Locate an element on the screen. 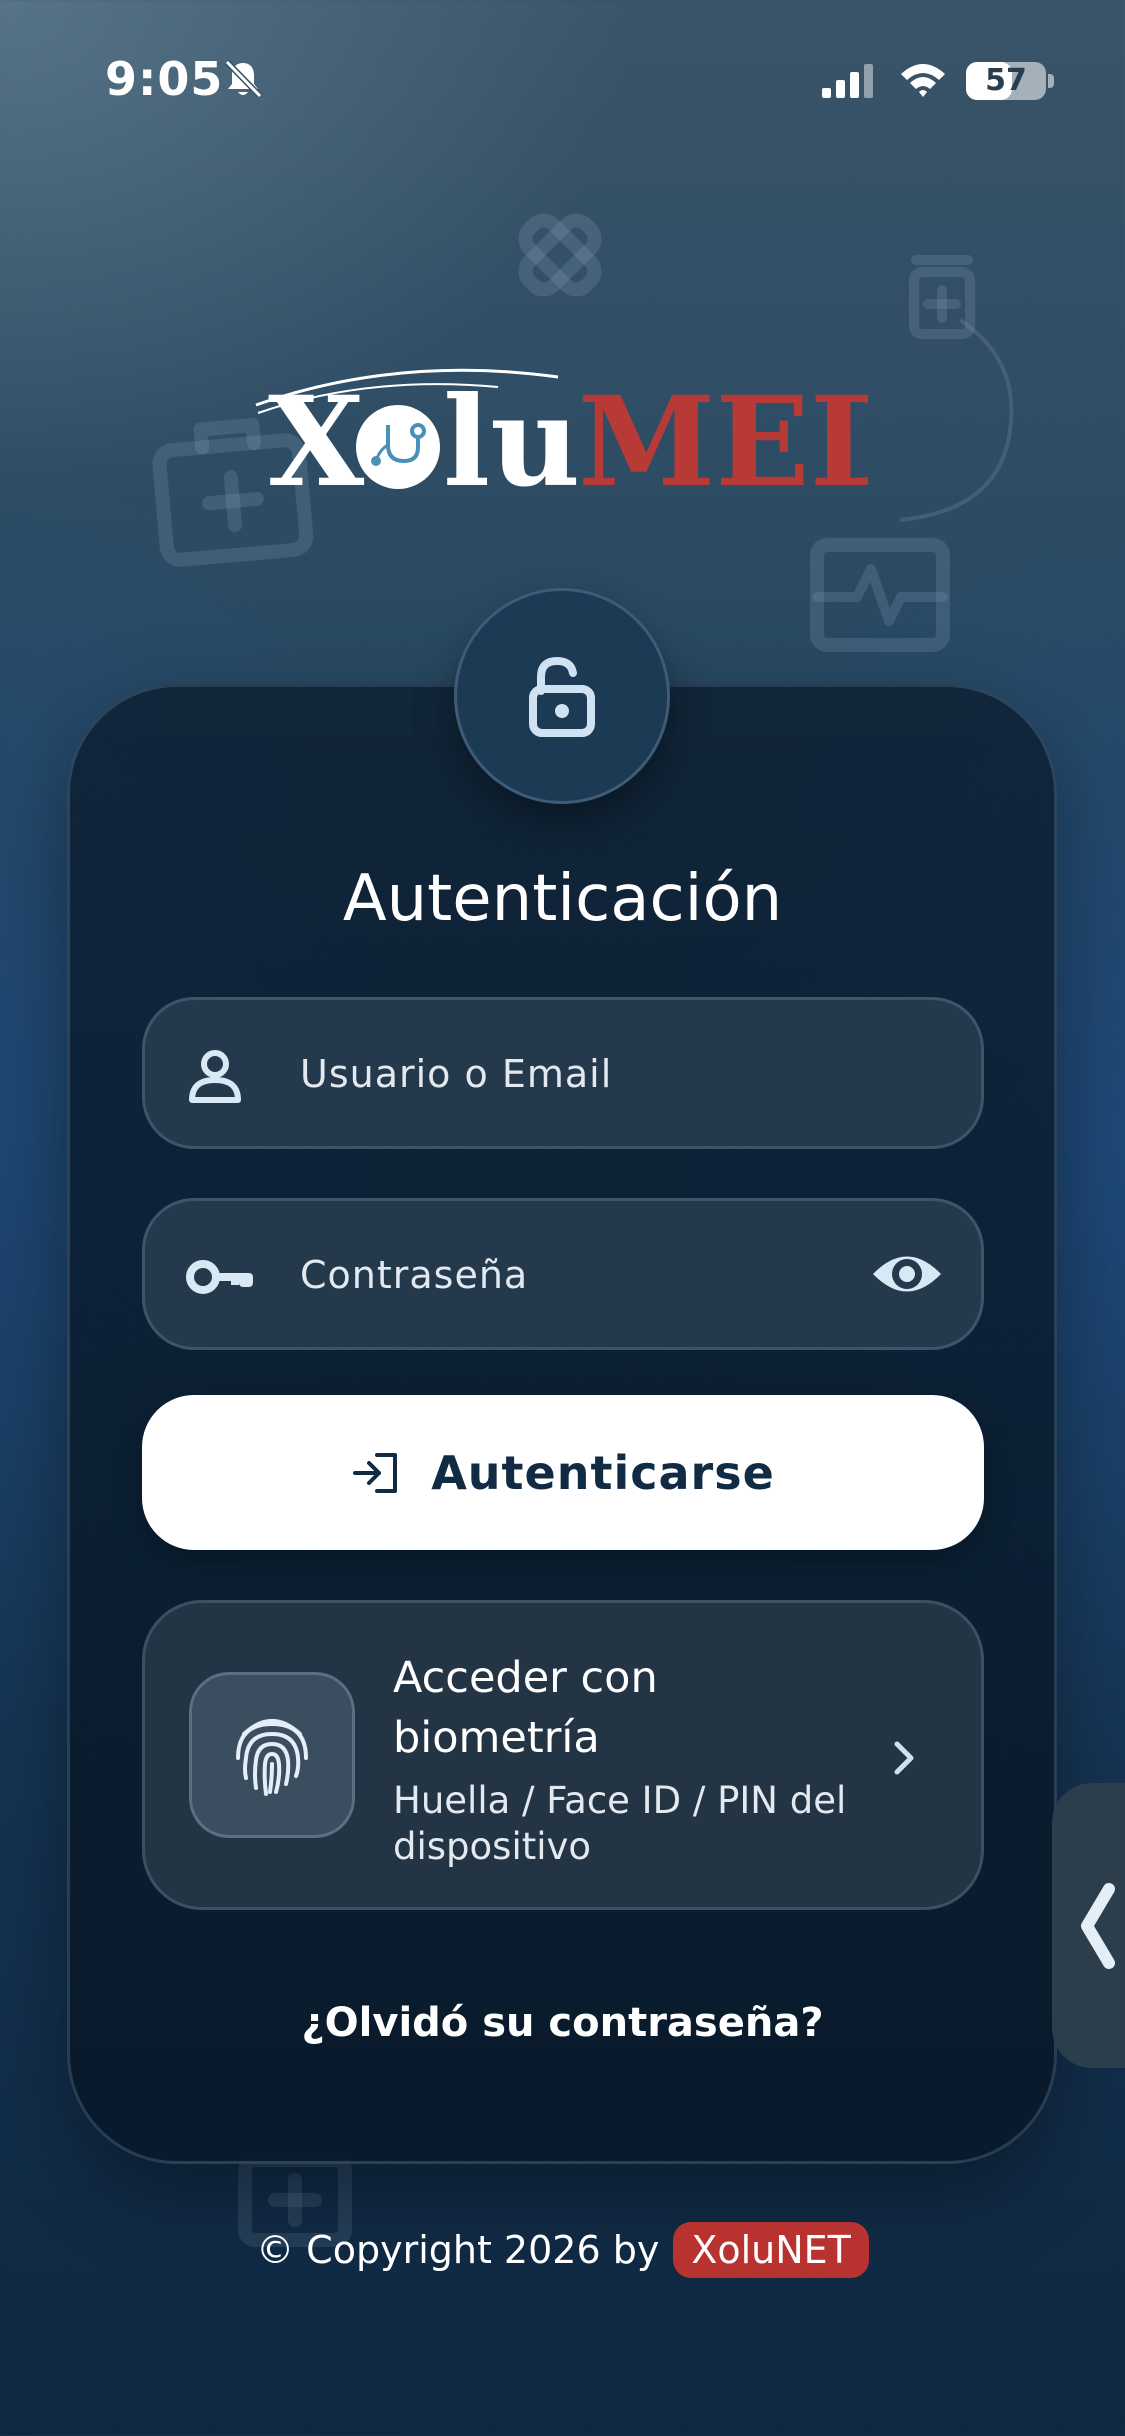 The width and height of the screenshot is (1125, 2436). bandage-icon is located at coordinates (560, 255).